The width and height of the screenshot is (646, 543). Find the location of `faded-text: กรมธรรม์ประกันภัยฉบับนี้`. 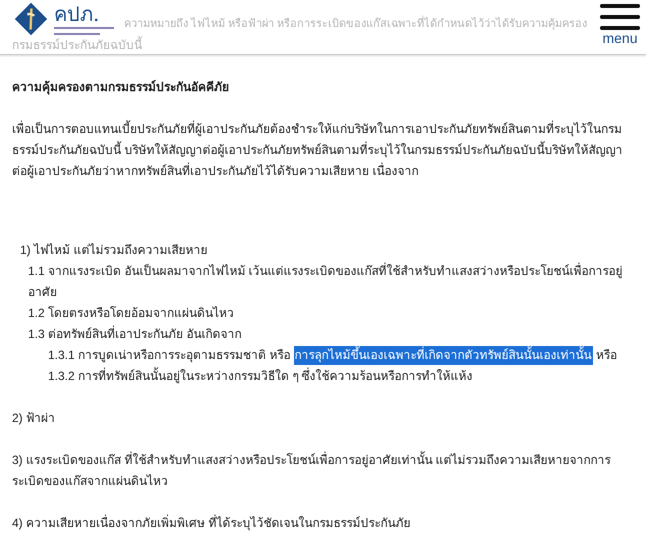

faded-text: กรมธรรม์ประกันภัยฉบับนี้ is located at coordinates (77, 45).